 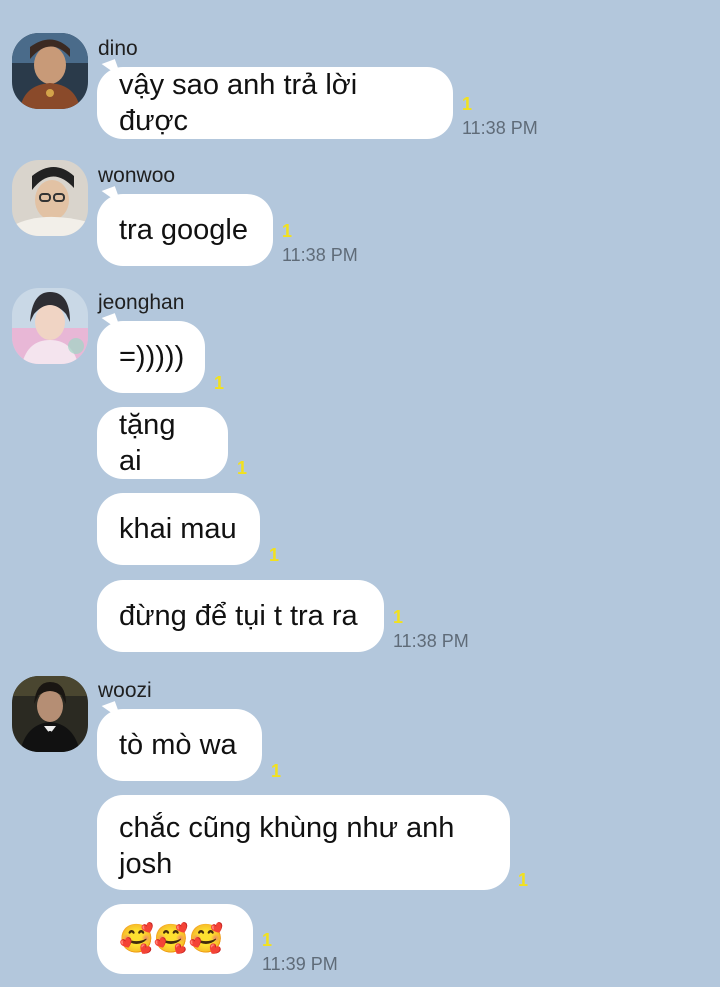 I want to click on message-bubble: =))))), so click(x=151, y=357).